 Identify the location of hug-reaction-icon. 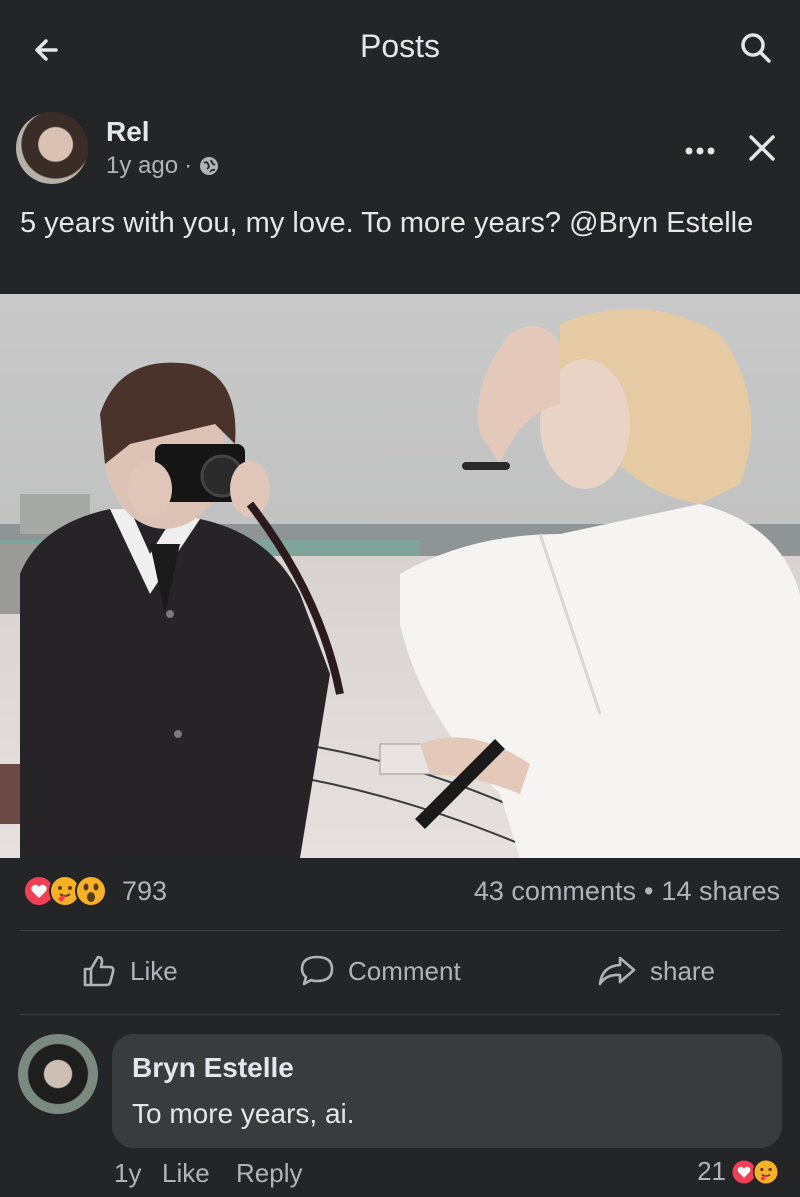
(766, 1171).